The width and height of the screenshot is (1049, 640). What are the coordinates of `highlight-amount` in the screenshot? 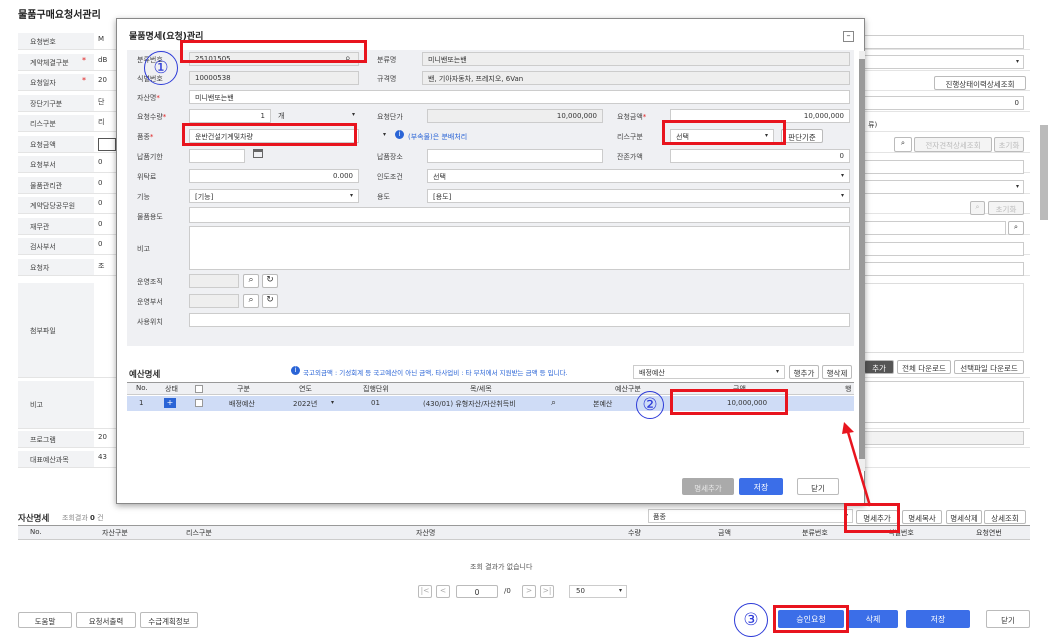 It's located at (729, 402).